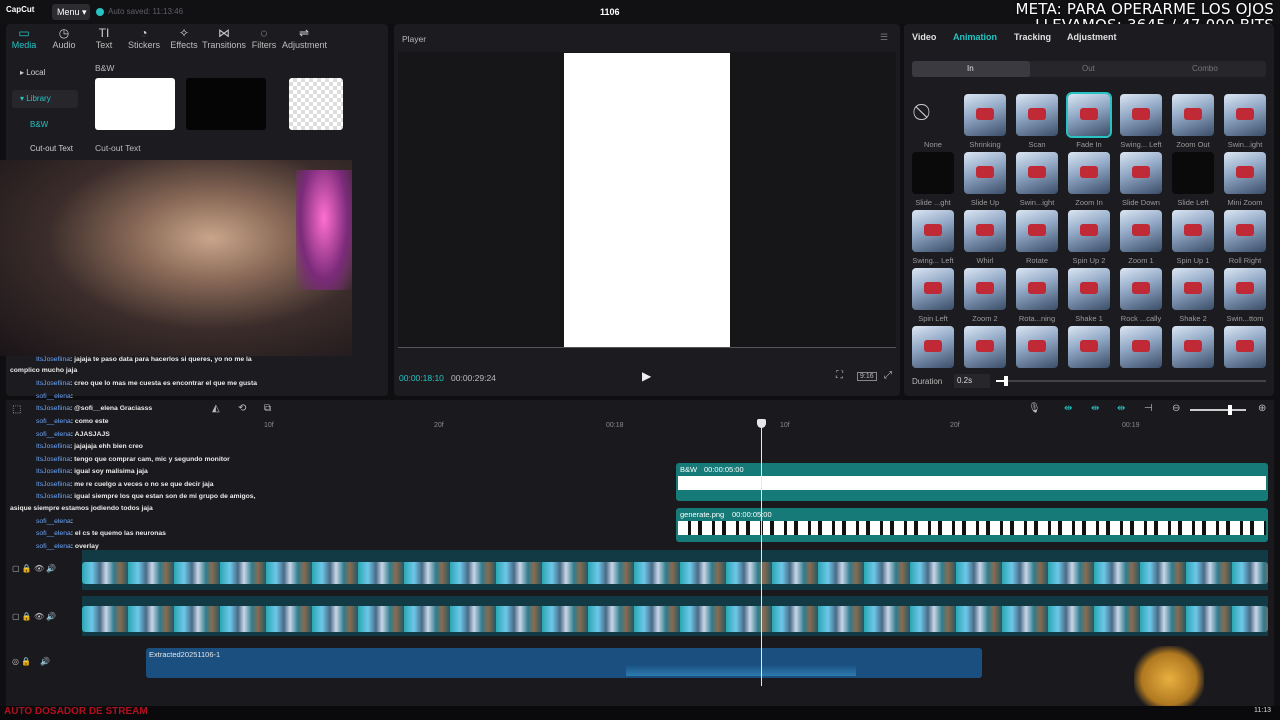 The height and width of the screenshot is (720, 1280). What do you see at coordinates (45, 149) in the screenshot?
I see `sidebar-item-cutout-text: Cut-out Text` at bounding box center [45, 149].